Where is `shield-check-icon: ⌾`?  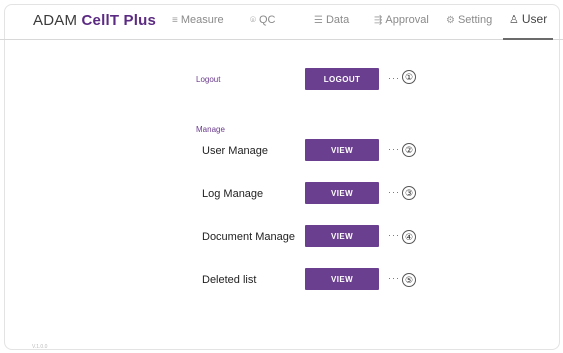
shield-check-icon: ⌾ is located at coordinates (253, 20).